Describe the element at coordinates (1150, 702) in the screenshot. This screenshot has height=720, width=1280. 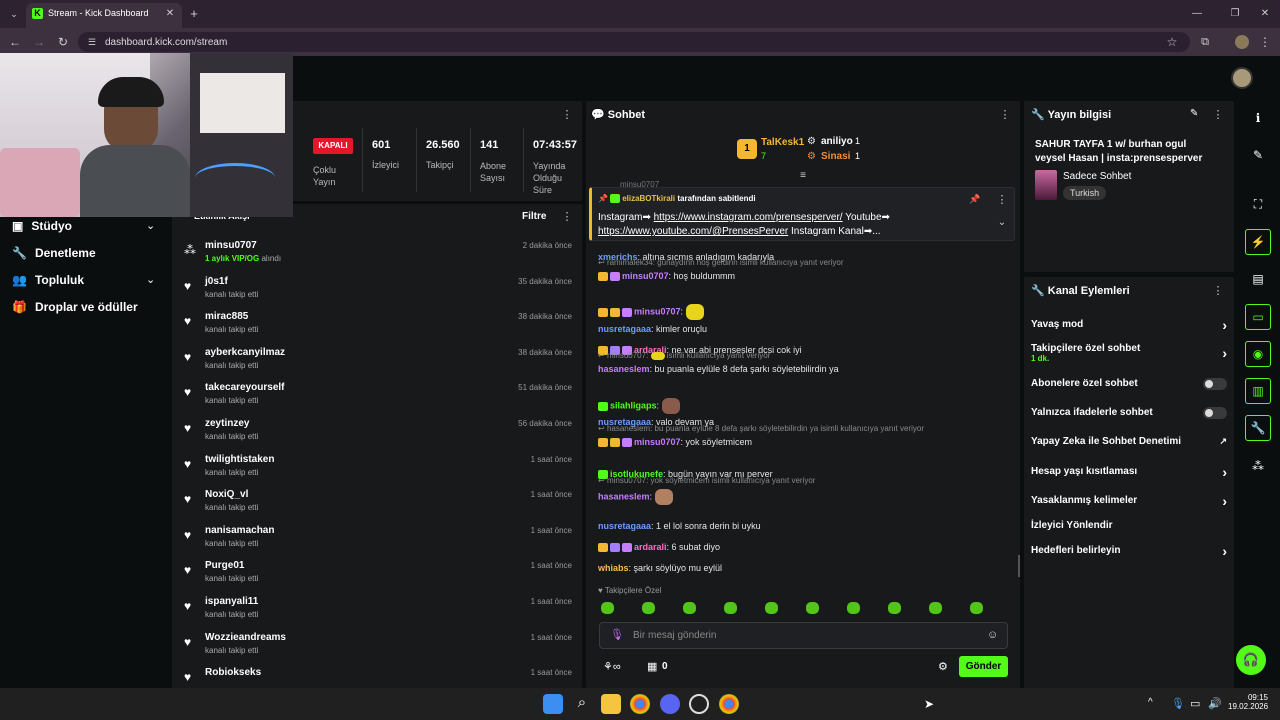
I see `tray-chevron-icon: ^` at that location.